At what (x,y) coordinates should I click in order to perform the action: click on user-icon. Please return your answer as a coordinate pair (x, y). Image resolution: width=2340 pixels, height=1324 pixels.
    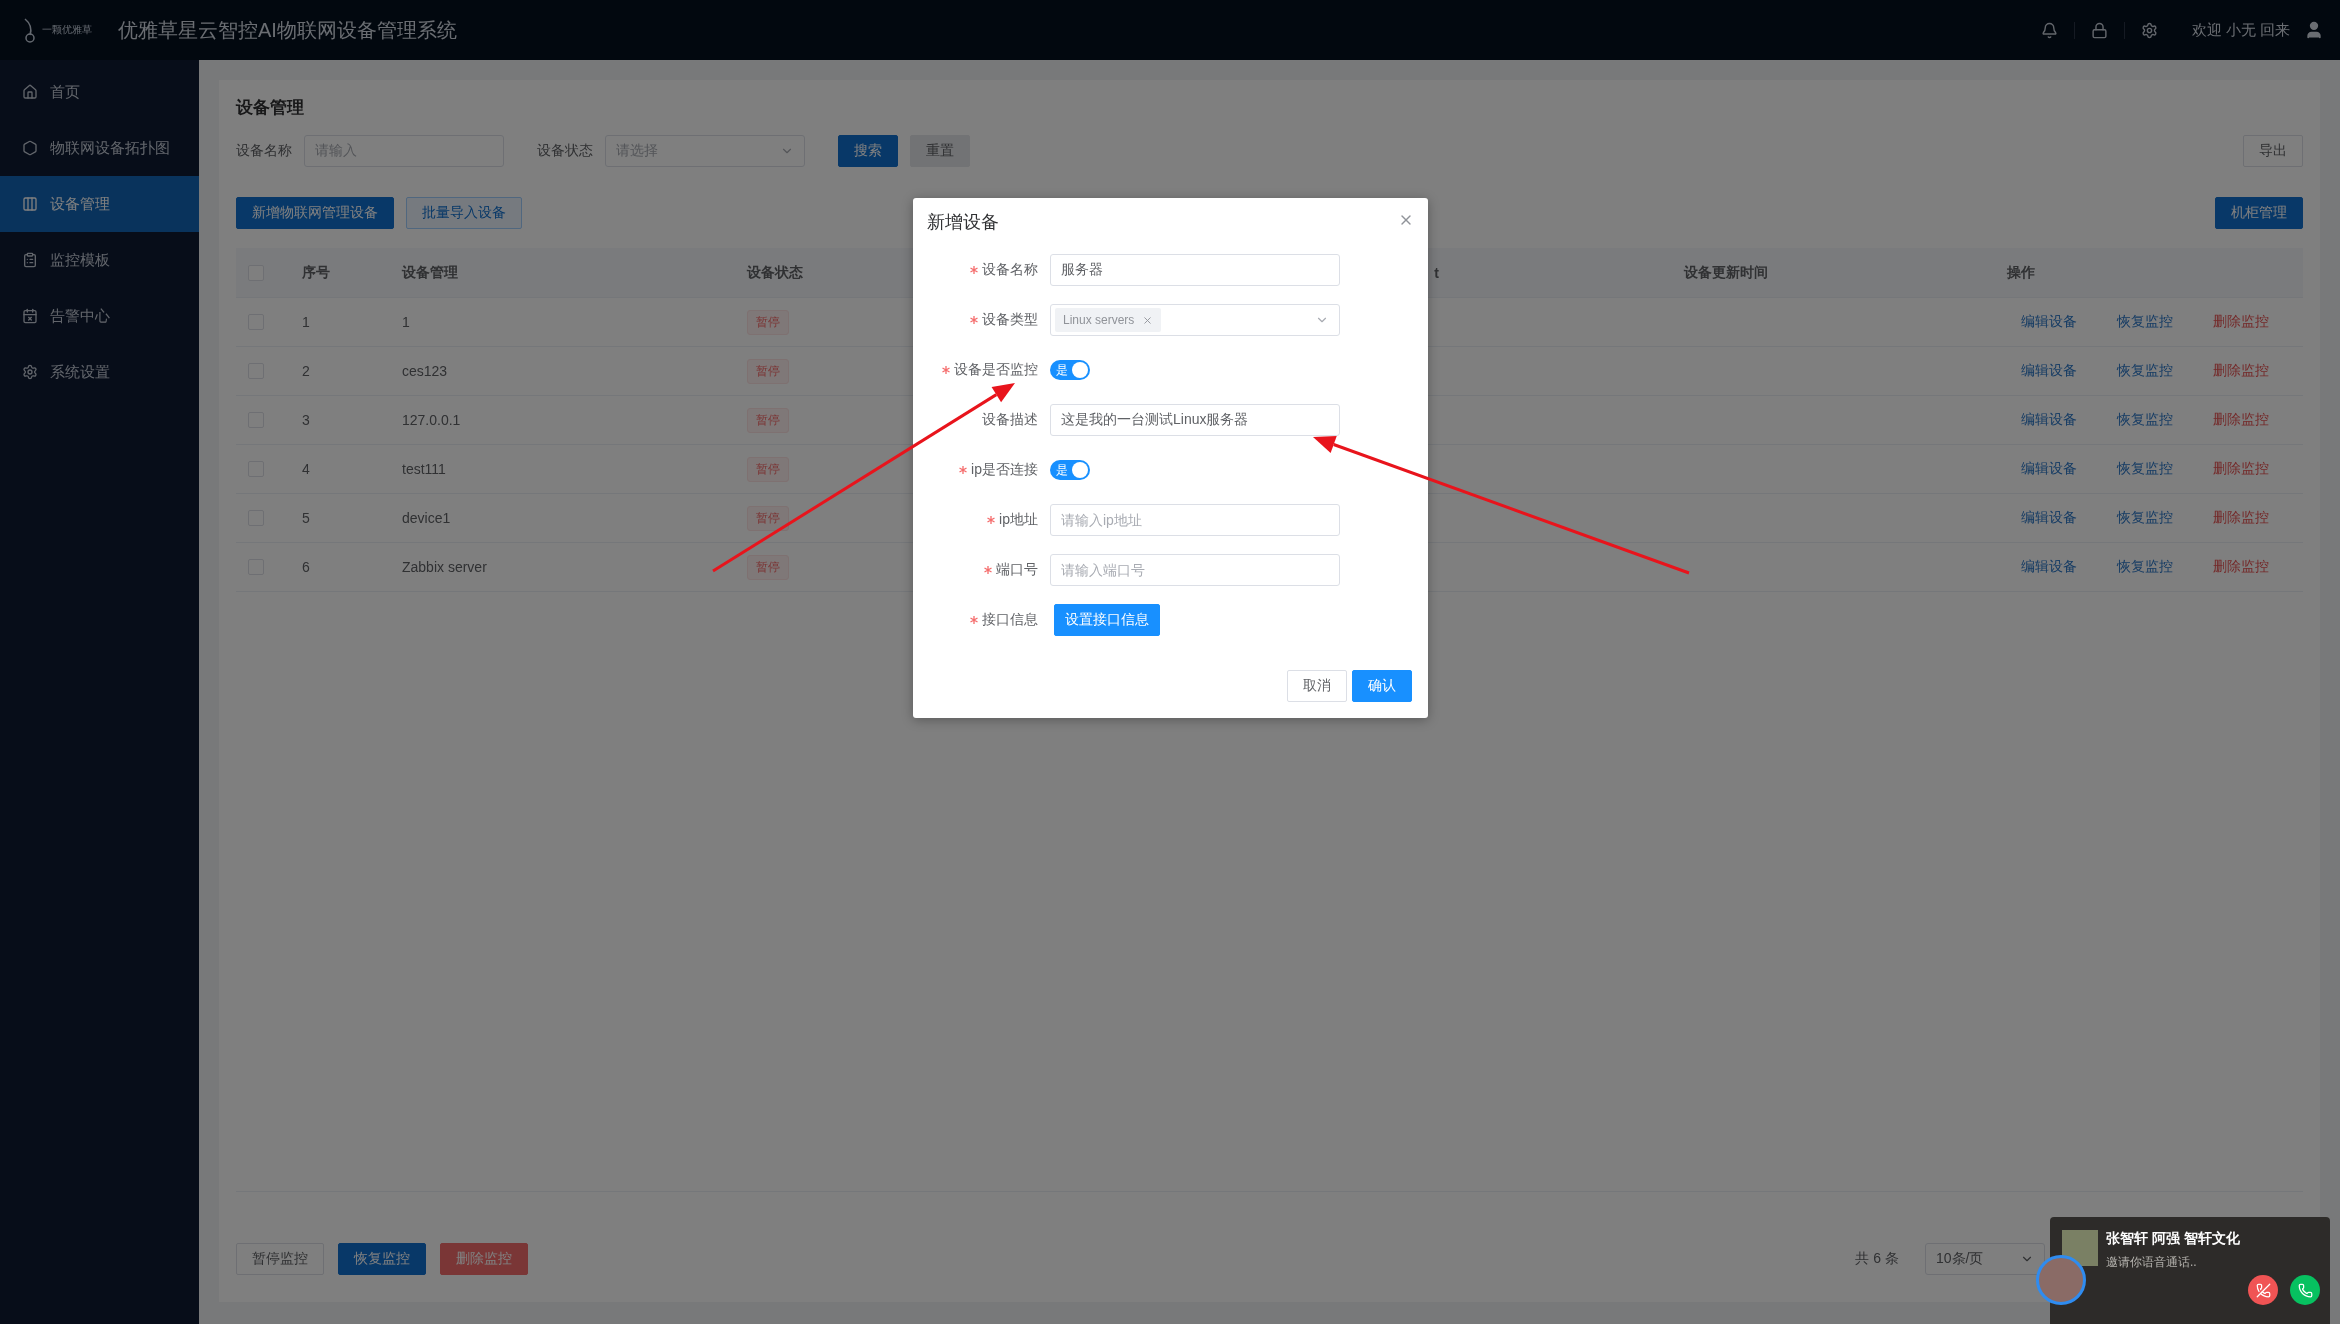
    Looking at the image, I should click on (2314, 30).